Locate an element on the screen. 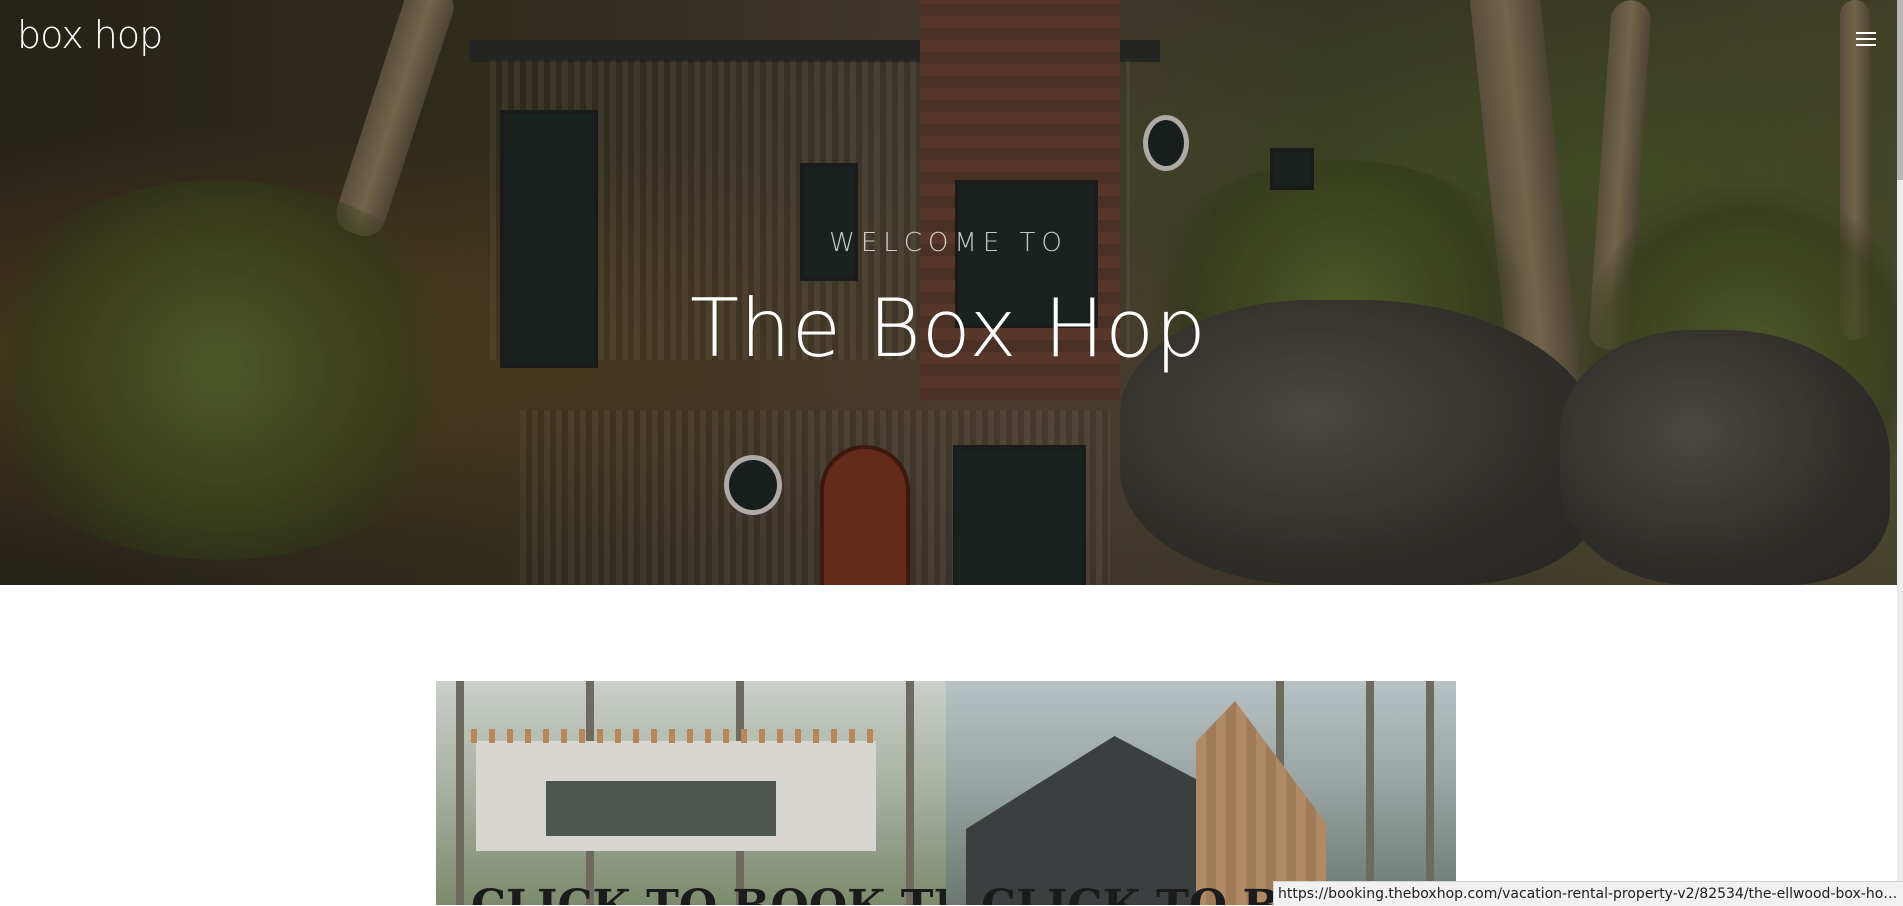 Image resolution: width=1903 pixels, height=906 pixels. booking-card: CLICK TO BOOK THE is located at coordinates (691, 793).